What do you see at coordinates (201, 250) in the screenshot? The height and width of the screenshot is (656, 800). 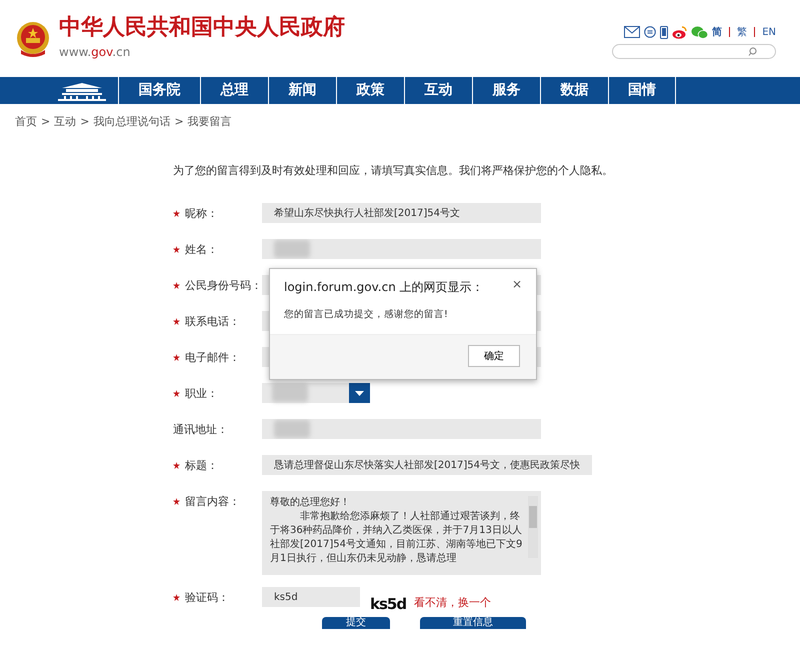 I see `field-label: 姓名：` at bounding box center [201, 250].